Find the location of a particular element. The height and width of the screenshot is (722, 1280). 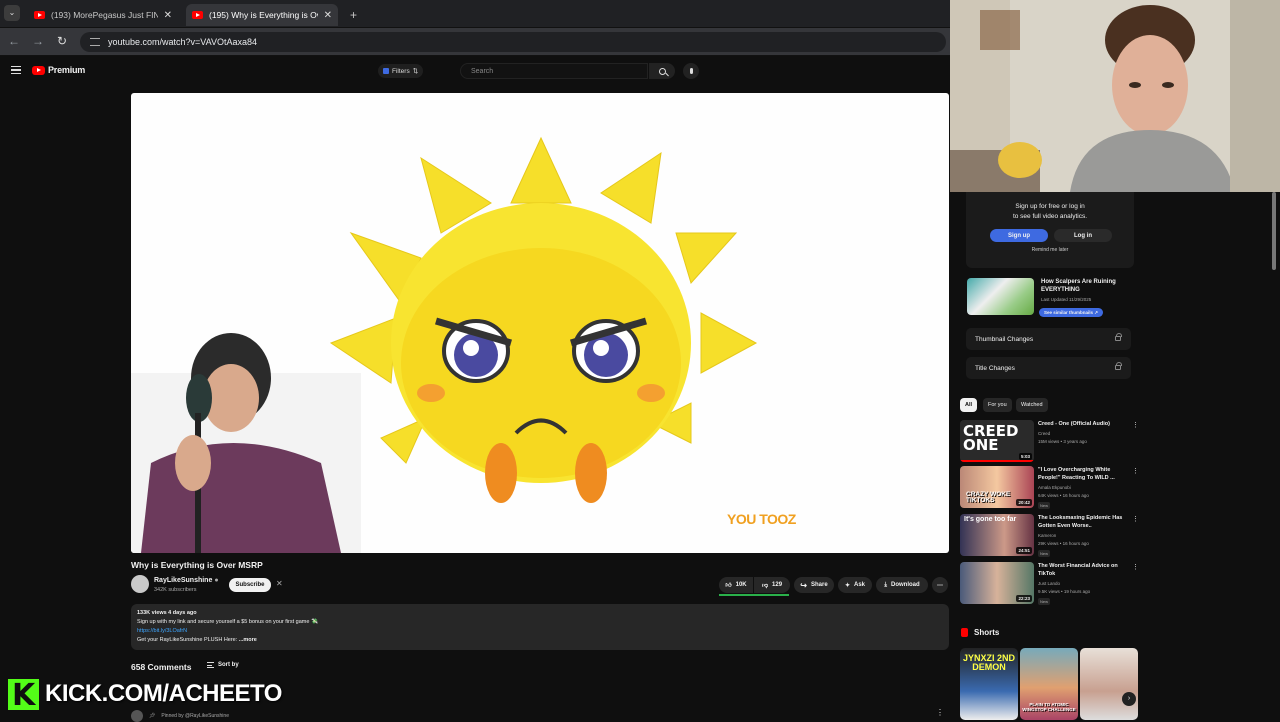

short-item: › is located at coordinates (1109, 684).